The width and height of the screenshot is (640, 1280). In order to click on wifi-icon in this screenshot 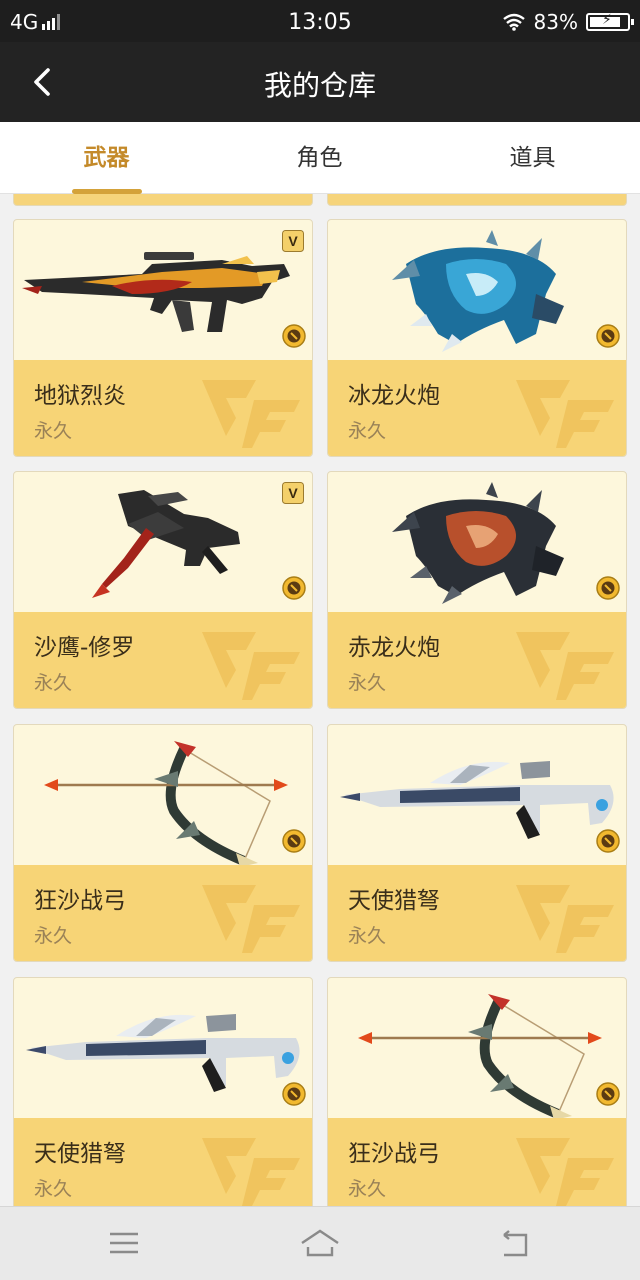, I will do `click(513, 22)`.